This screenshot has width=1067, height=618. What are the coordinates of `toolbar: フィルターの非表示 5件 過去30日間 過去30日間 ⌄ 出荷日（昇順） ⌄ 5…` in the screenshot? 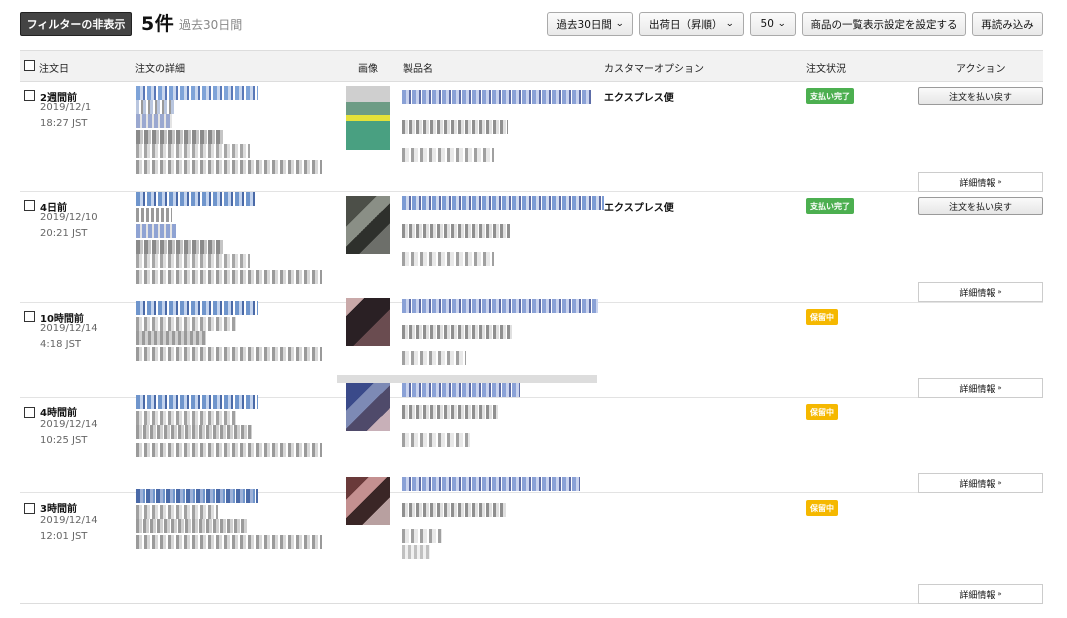 It's located at (533, 23).